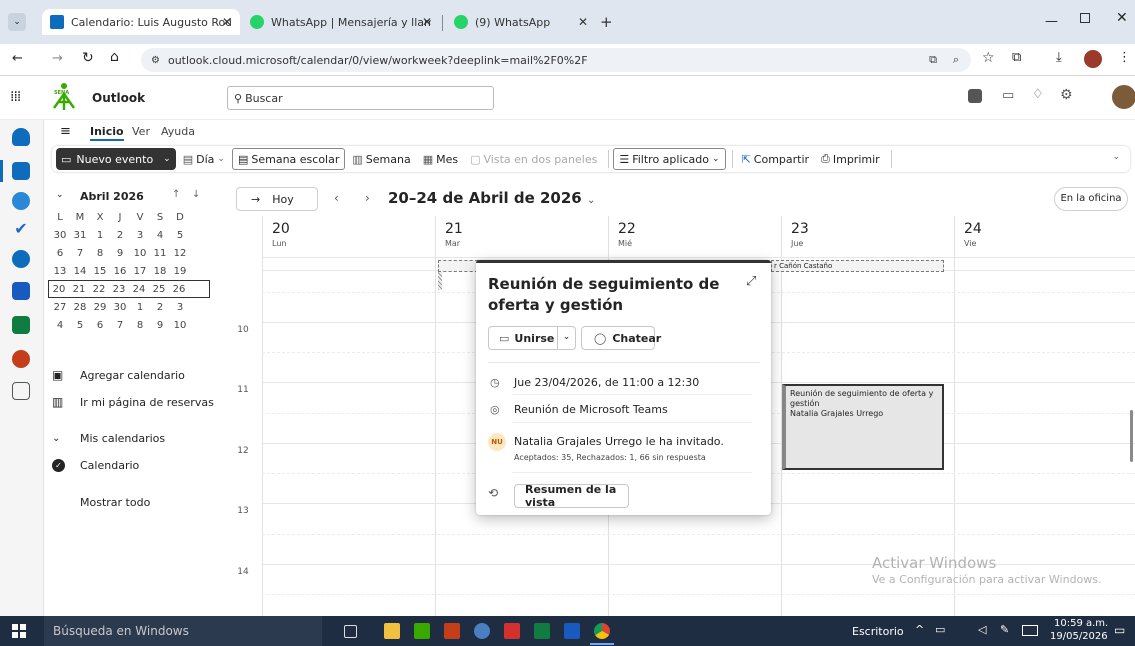  Describe the element at coordinates (381, 159) in the screenshot. I see `week-view-button: ▥ Semana` at that location.